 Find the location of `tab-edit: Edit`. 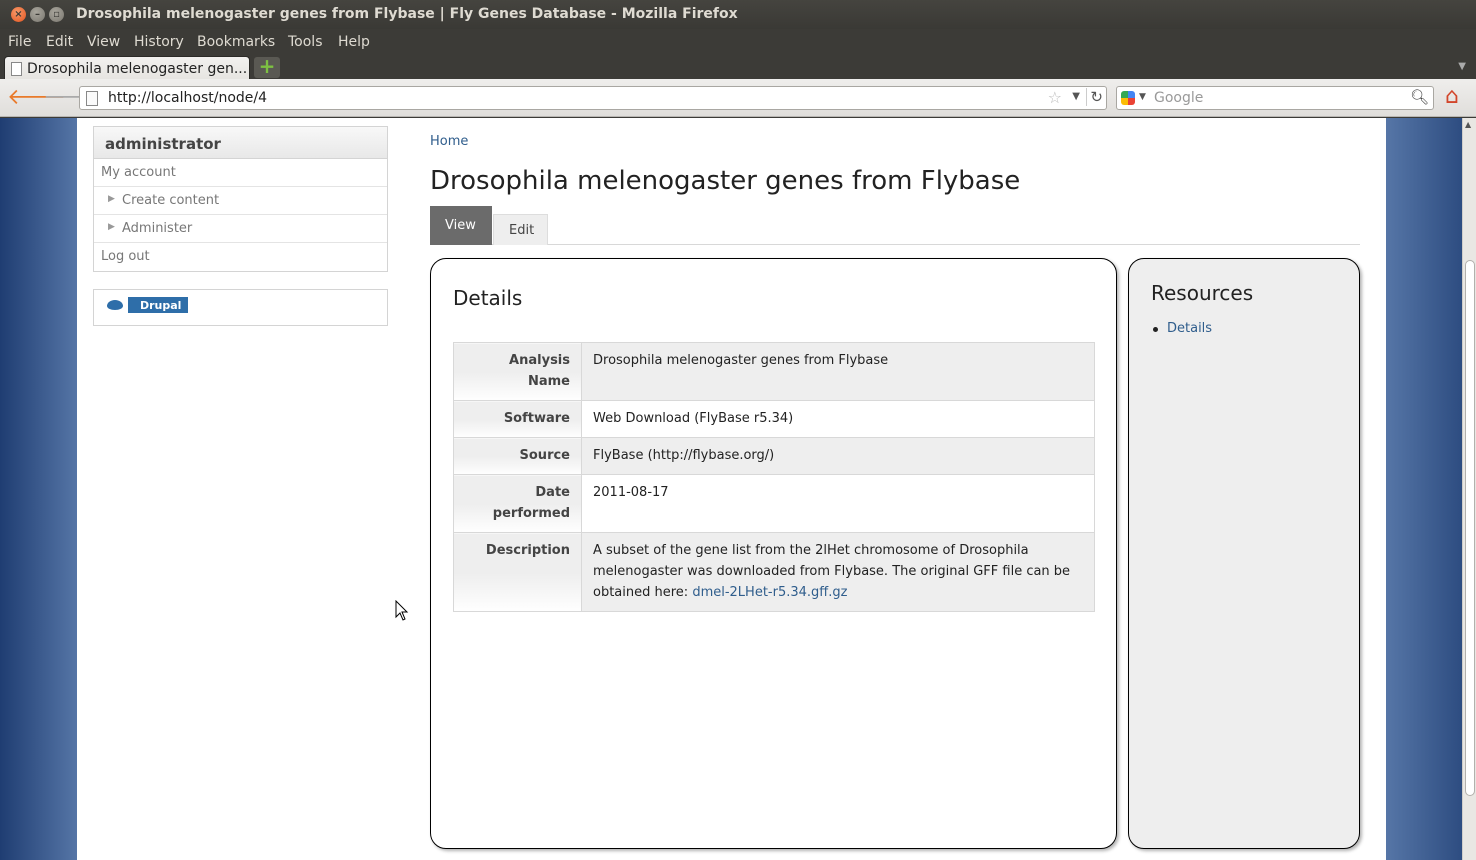

tab-edit: Edit is located at coordinates (520, 229).